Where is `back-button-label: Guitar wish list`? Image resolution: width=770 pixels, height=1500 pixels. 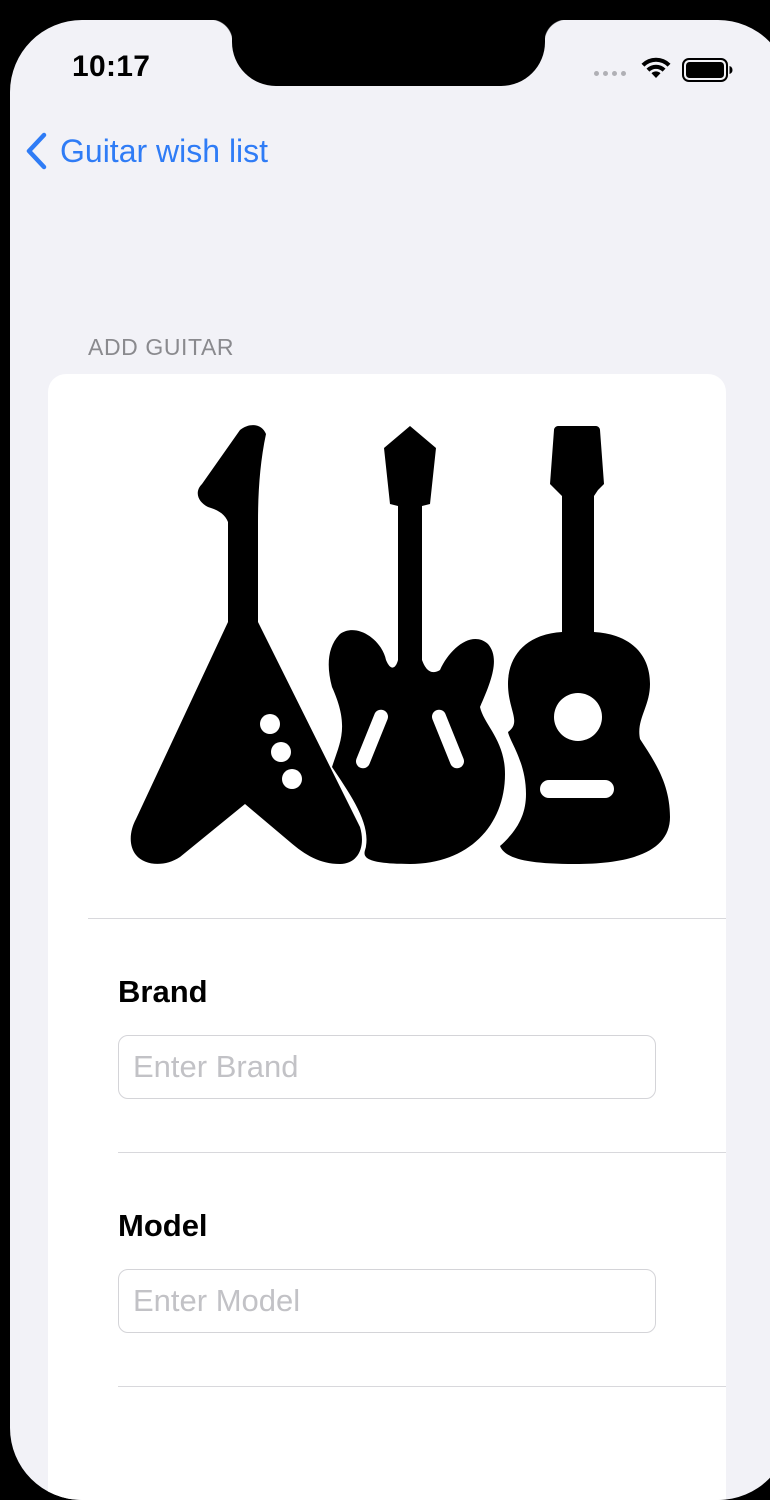
back-button-label: Guitar wish list is located at coordinates (164, 150).